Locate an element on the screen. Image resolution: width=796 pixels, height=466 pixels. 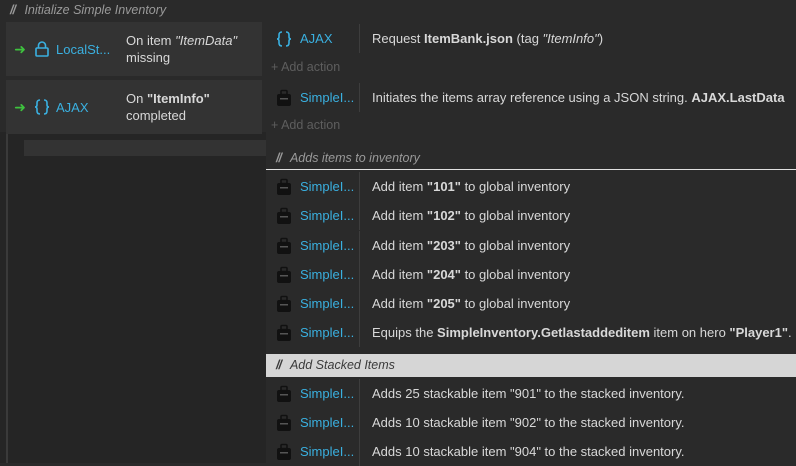
condition-tag: "ItemData" is located at coordinates (206, 40).